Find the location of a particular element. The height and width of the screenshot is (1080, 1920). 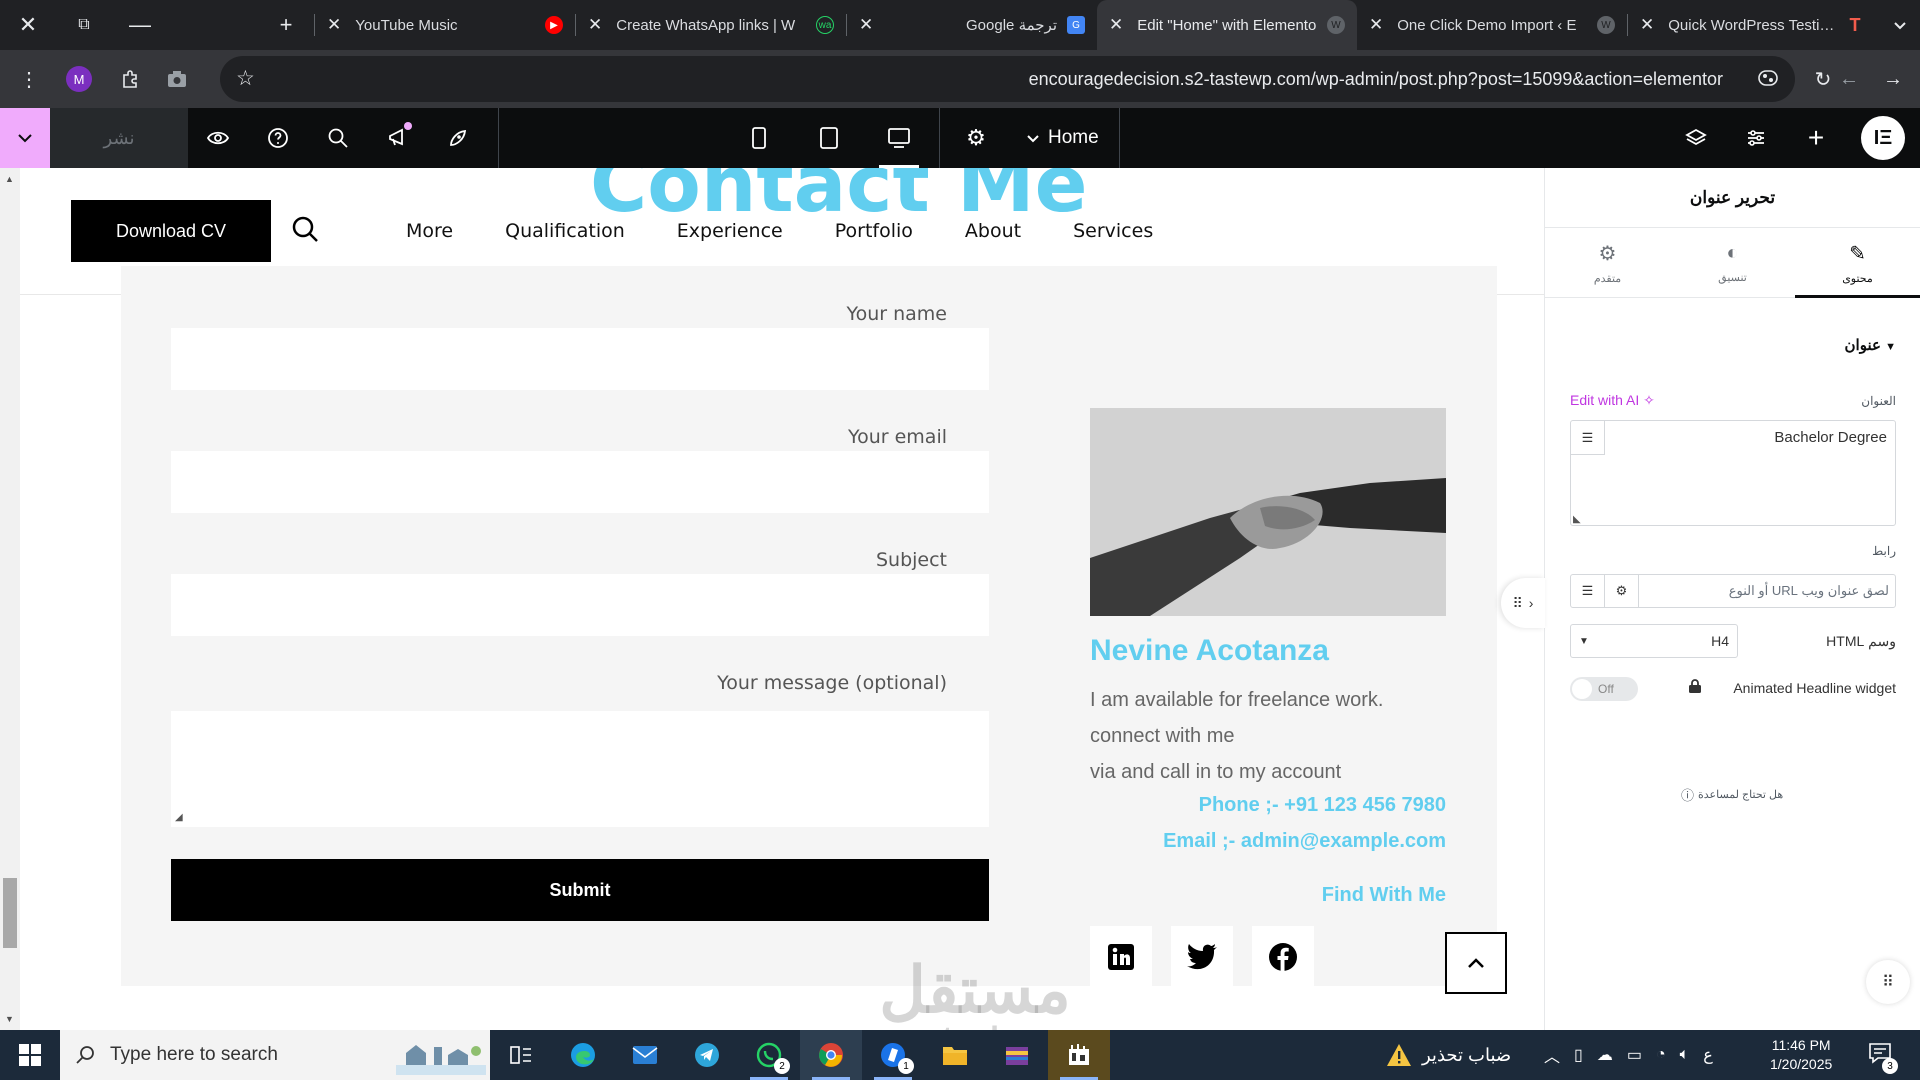

chrome-icon is located at coordinates (831, 1055).